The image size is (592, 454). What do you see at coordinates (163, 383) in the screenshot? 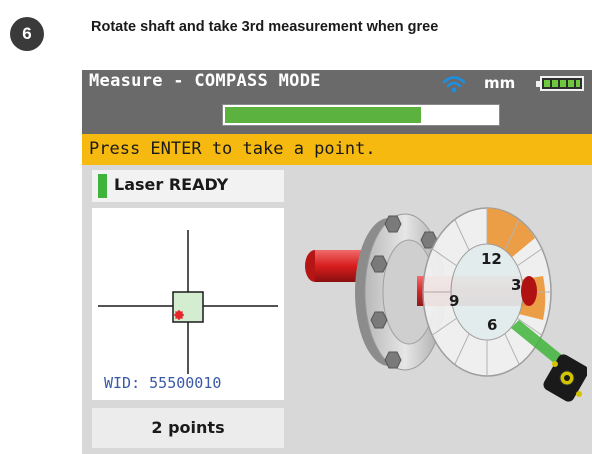
I see `wid-label: WID: 55500010` at bounding box center [163, 383].